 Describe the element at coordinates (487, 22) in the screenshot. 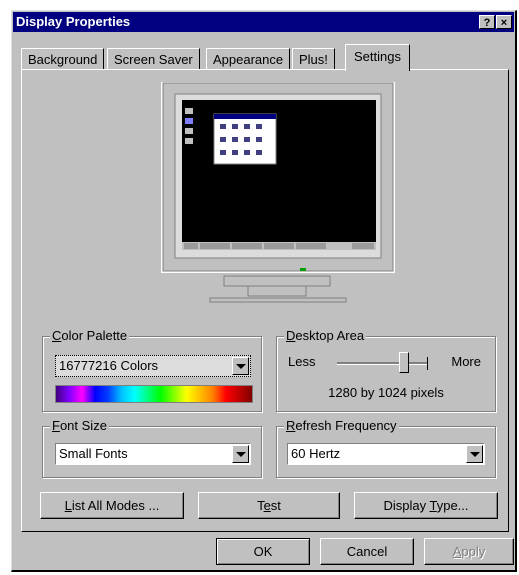

I see `help-button: ?` at that location.